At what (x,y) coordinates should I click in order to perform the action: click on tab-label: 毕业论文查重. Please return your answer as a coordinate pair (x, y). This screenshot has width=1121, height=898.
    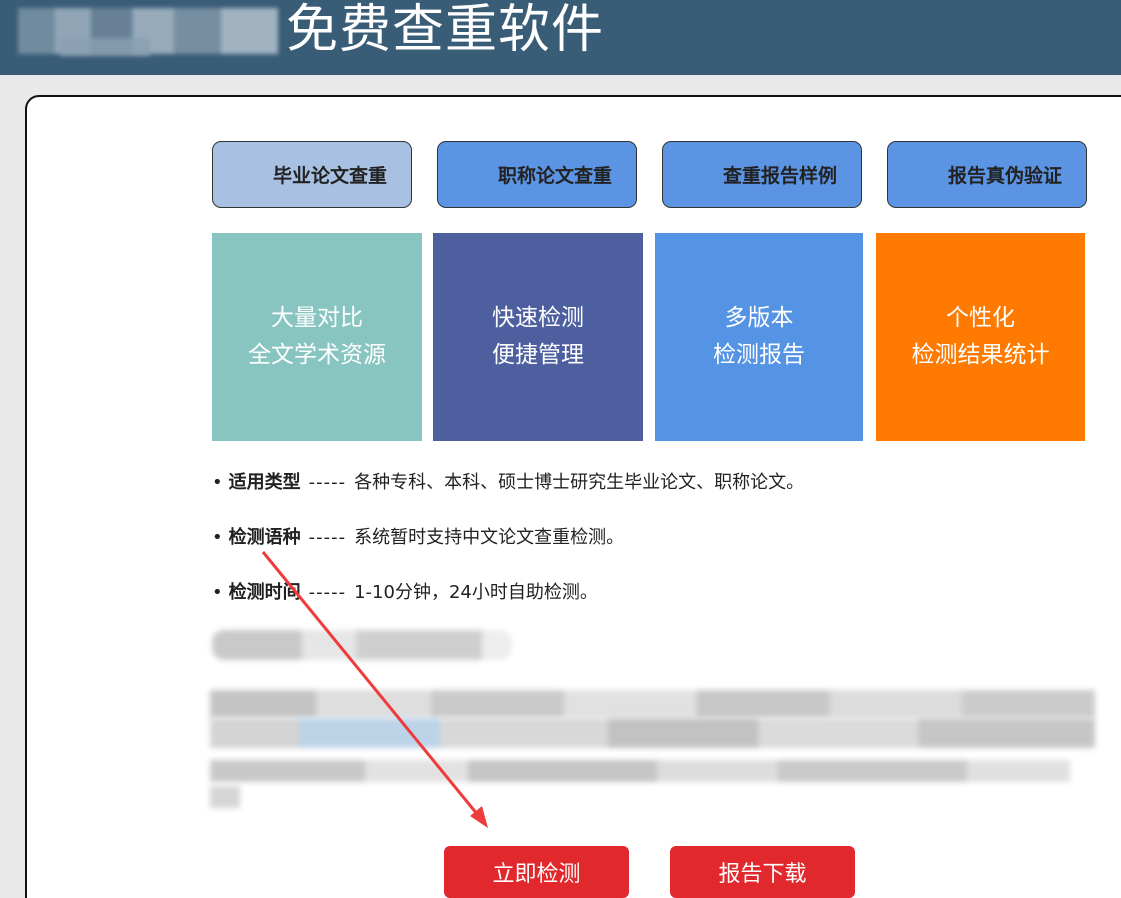
    Looking at the image, I should click on (329, 176).